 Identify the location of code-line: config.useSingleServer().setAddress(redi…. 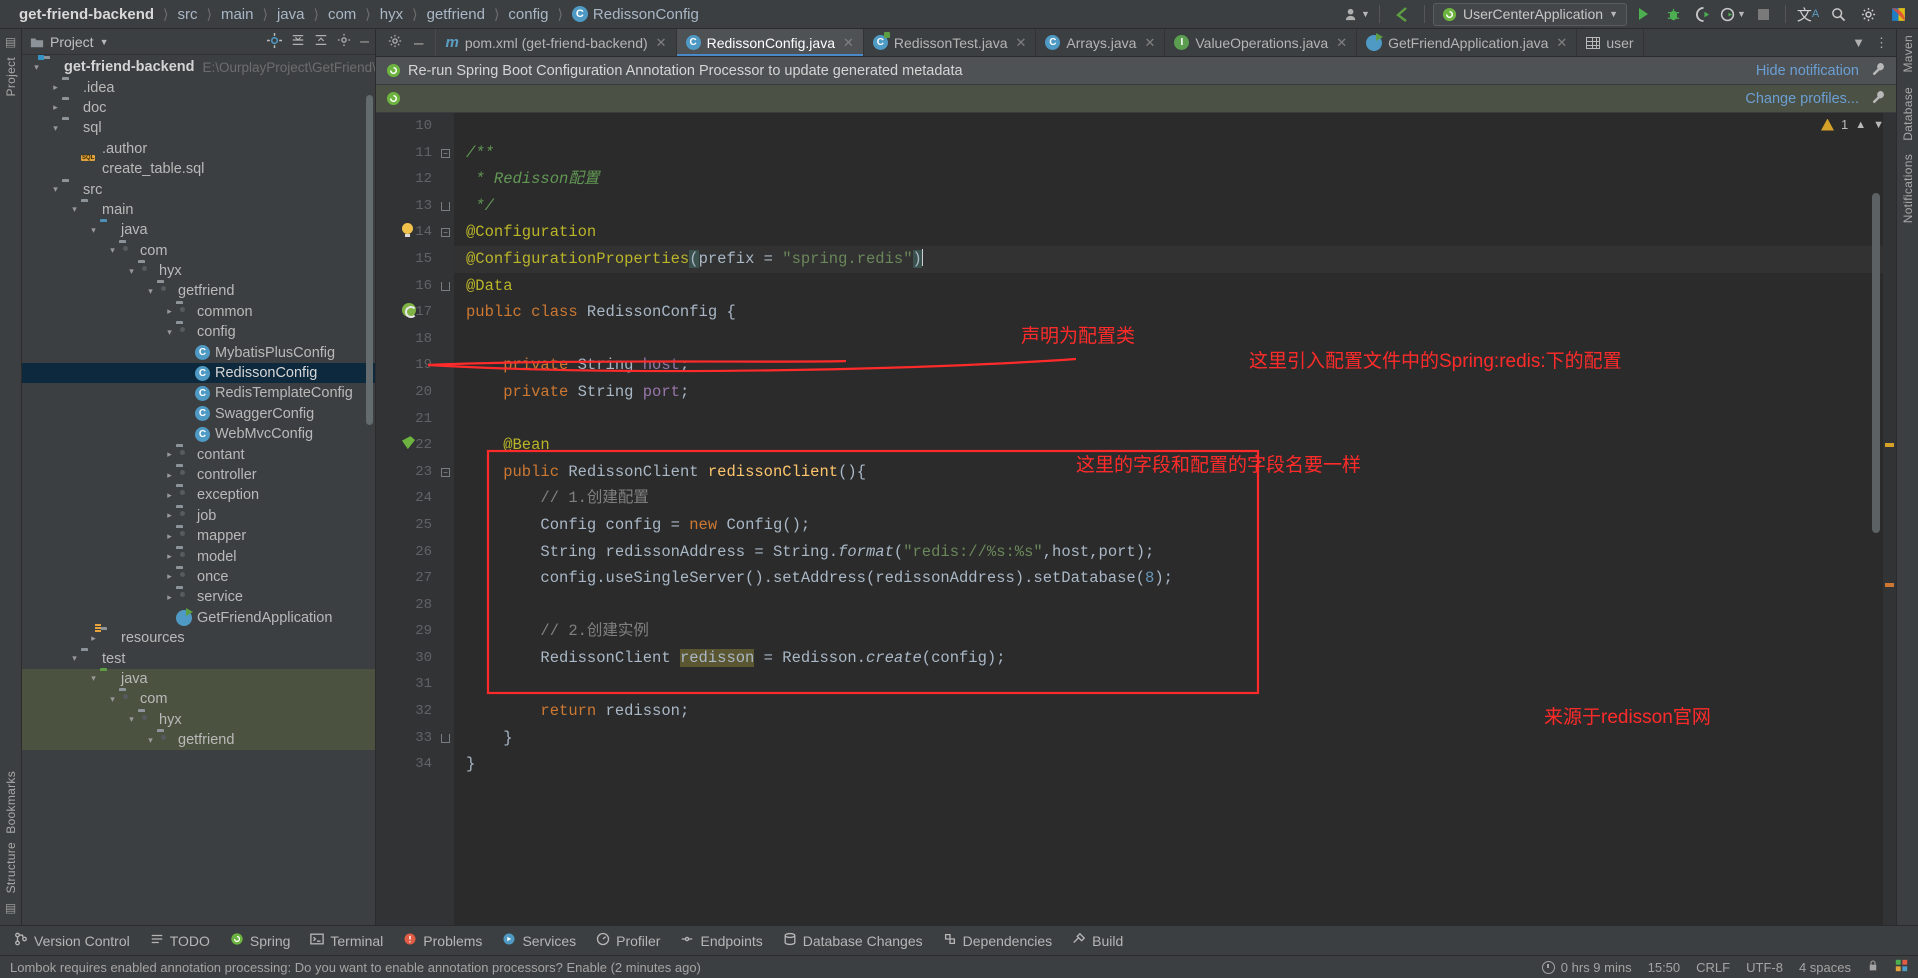
(1175, 578).